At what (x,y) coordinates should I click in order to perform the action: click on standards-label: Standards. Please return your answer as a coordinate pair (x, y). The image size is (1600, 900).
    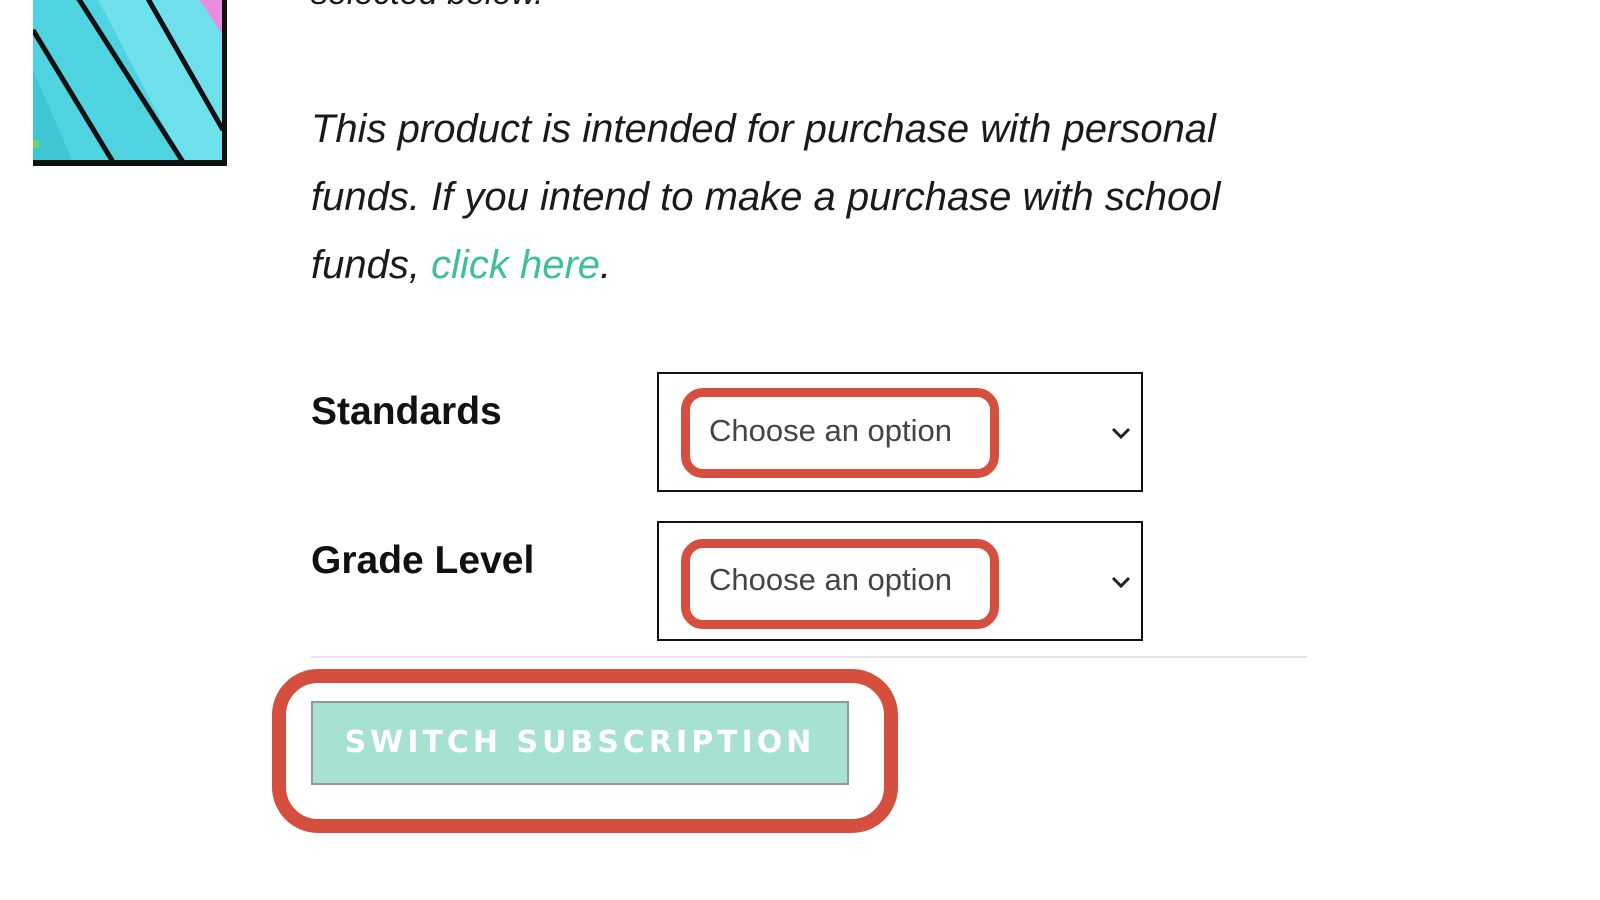
    Looking at the image, I should click on (406, 411).